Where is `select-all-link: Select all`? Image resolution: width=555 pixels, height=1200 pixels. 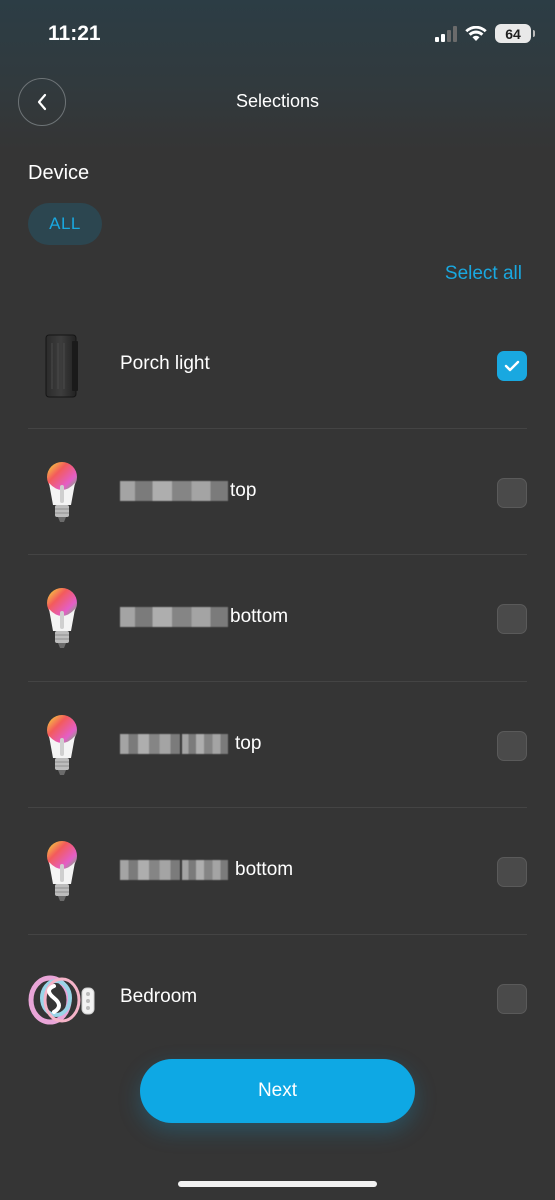 select-all-link: Select all is located at coordinates (483, 274).